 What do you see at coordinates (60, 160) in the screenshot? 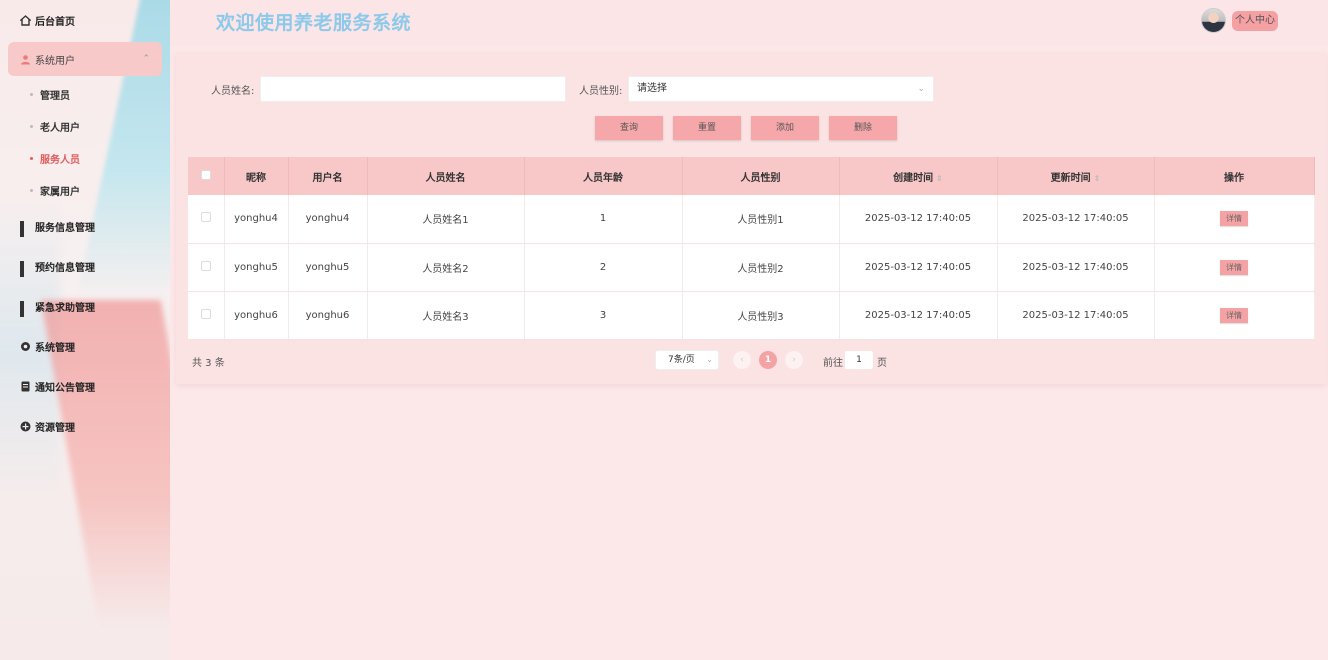
I see `sidebar-subitem-label: 服务人员` at bounding box center [60, 160].